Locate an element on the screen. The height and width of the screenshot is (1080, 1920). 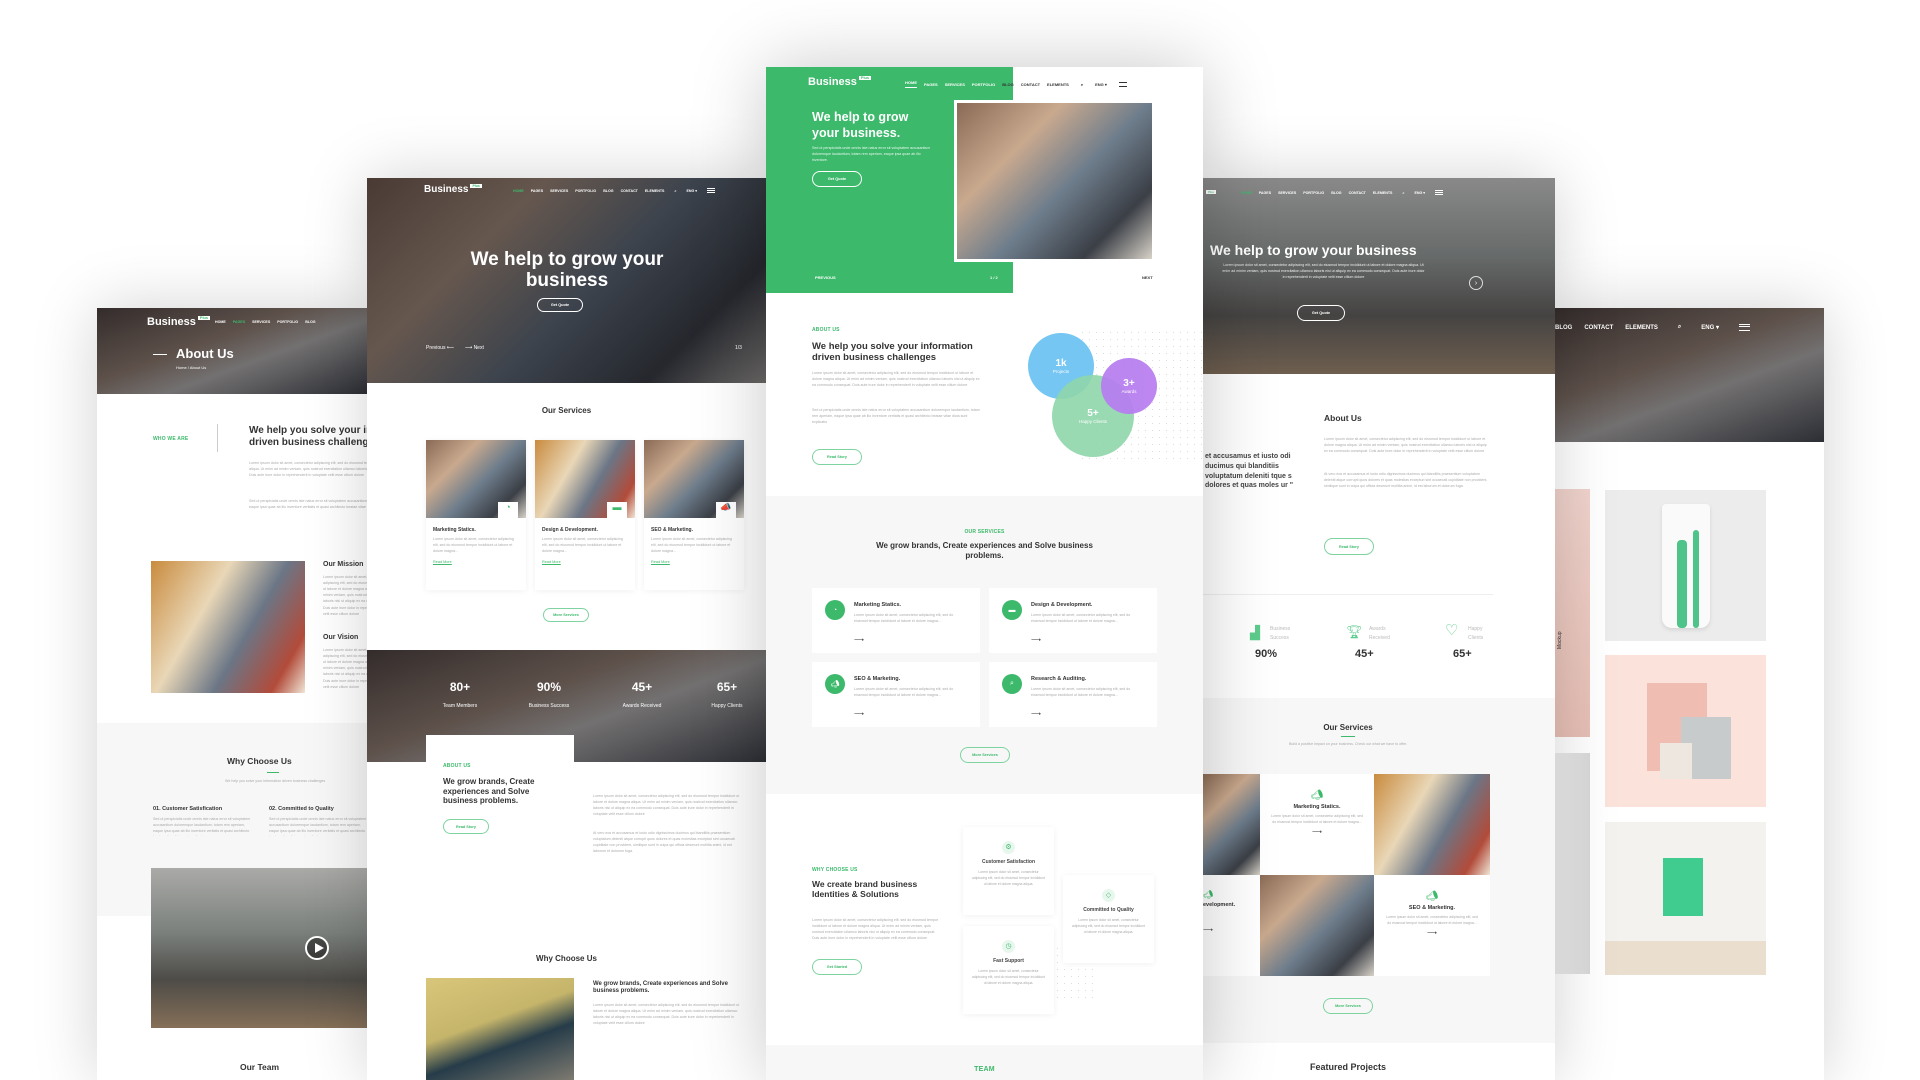
portfolio-tile-bag is located at coordinates (1685, 731).